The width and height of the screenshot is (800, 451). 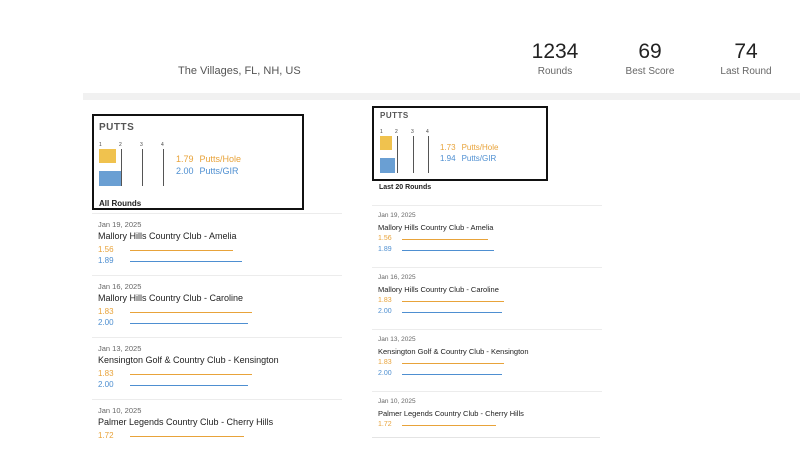 What do you see at coordinates (486, 437) in the screenshot?
I see `panel-bottom-border` at bounding box center [486, 437].